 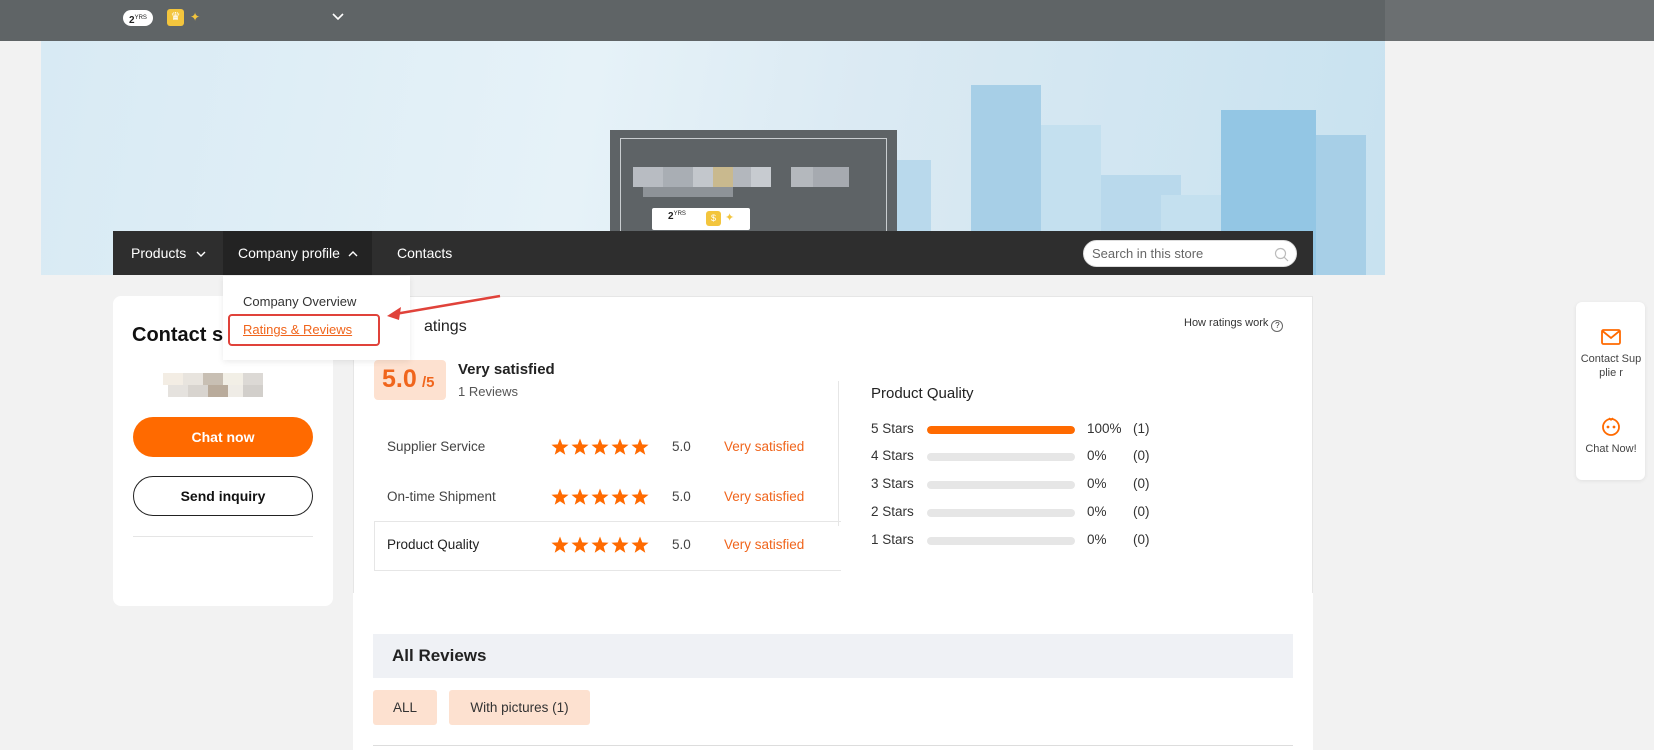 What do you see at coordinates (1611, 426) in the screenshot?
I see `chat-bot-icon` at bounding box center [1611, 426].